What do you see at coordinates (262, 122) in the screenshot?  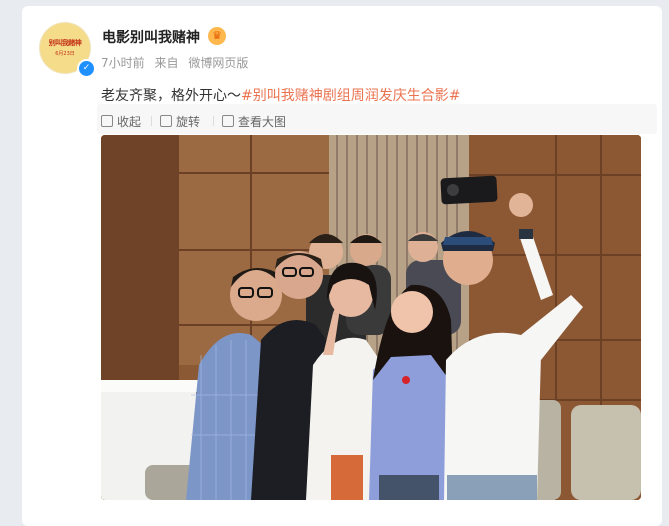 I see `view-label: 查看大图` at bounding box center [262, 122].